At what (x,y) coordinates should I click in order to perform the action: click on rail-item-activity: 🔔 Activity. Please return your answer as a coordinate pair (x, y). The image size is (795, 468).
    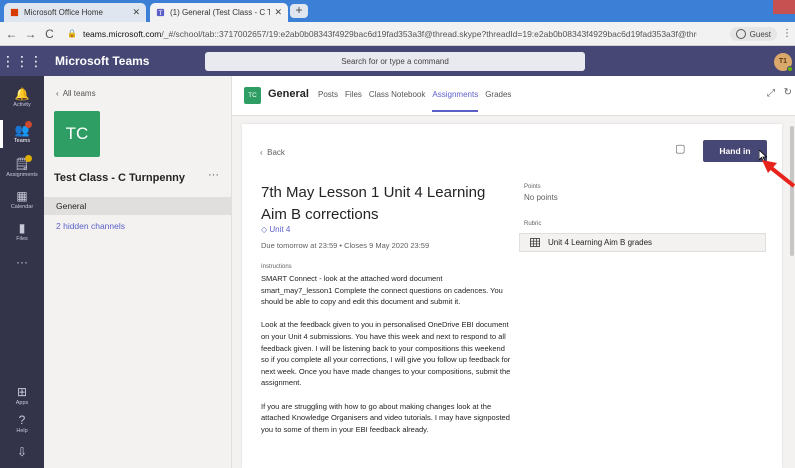
    Looking at the image, I should click on (22, 98).